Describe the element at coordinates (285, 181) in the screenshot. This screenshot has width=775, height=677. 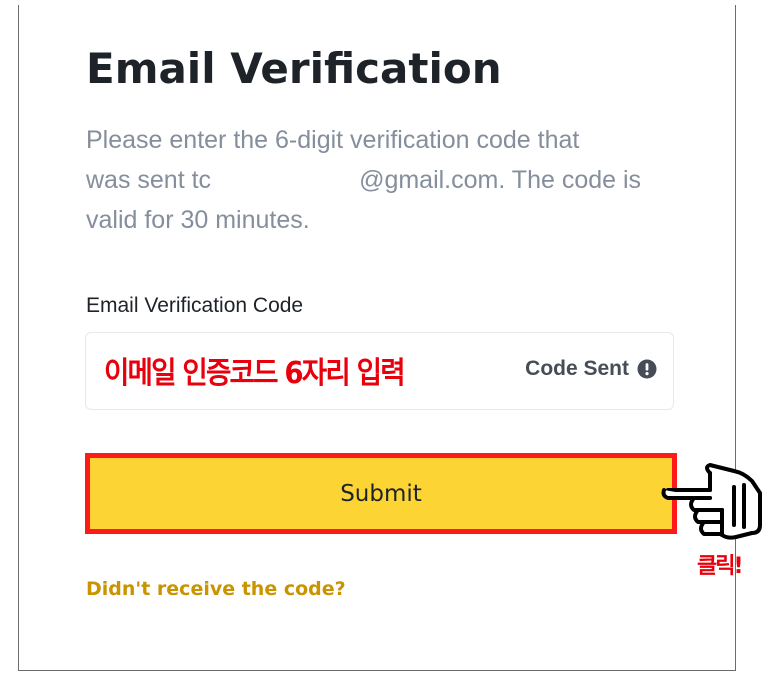
I see `redacted-email` at that location.